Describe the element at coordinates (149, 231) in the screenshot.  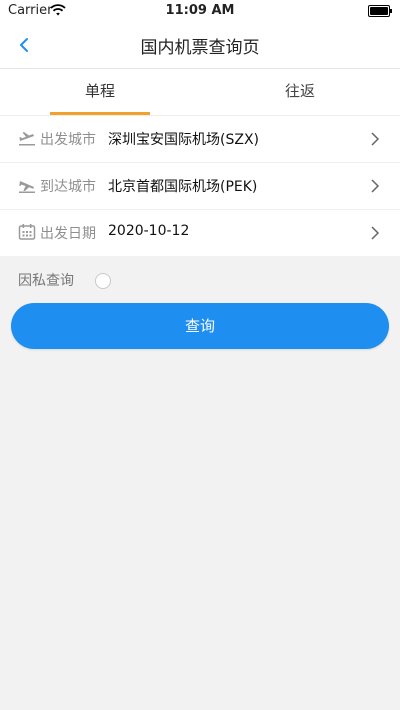
I see `departure-date-value: 2020-10-12` at that location.